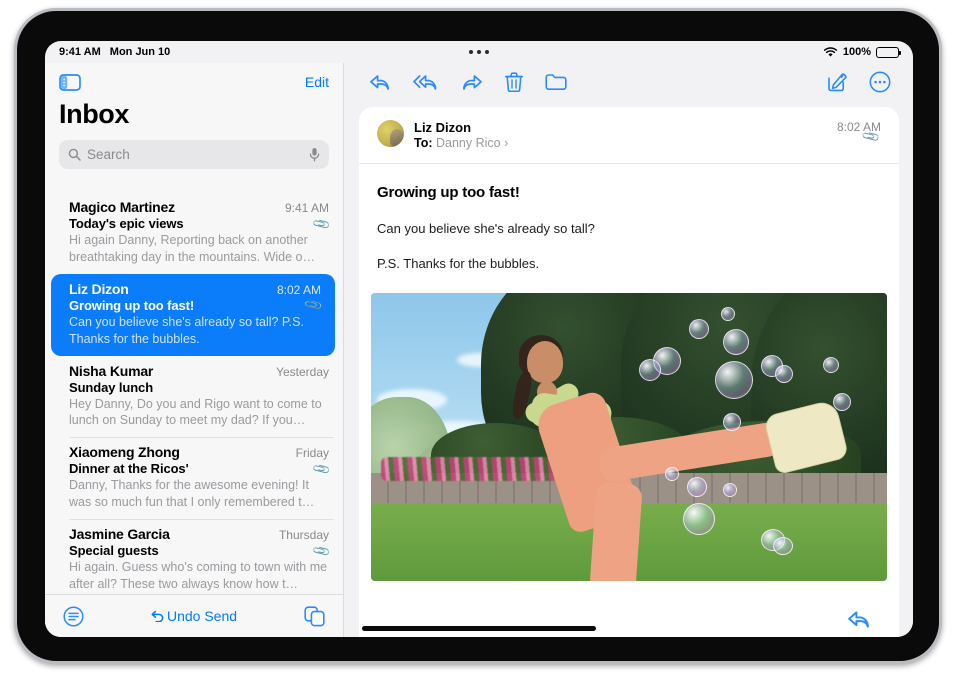 This screenshot has width=960, height=692. I want to click on status-time: 9:41 AM, so click(80, 52).